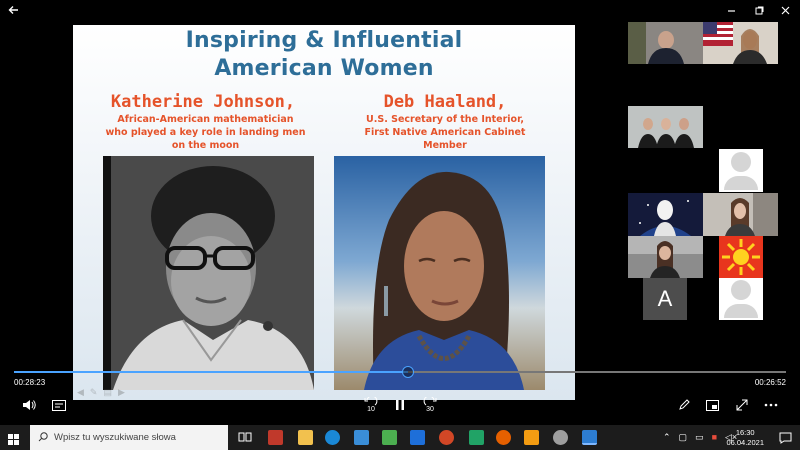  Describe the element at coordinates (121, 392) in the screenshot. I see `next-slide-icon: ▶` at that location.